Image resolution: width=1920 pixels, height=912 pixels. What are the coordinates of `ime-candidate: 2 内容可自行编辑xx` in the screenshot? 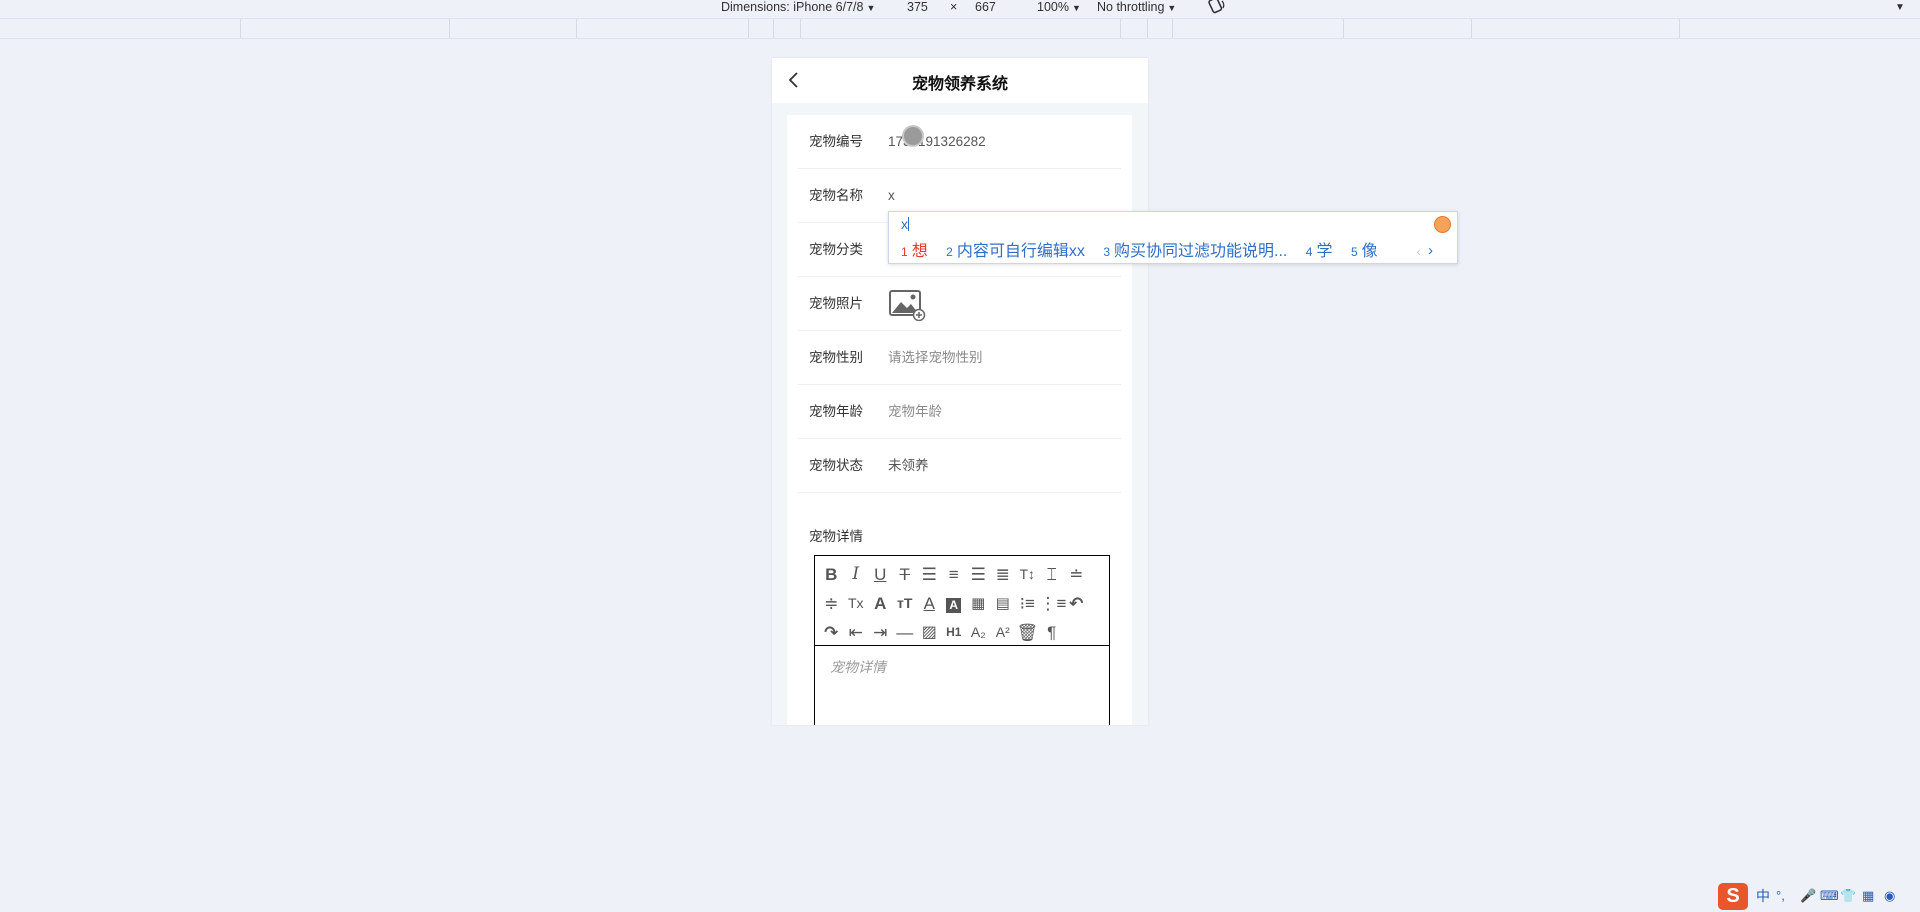 It's located at (1015, 249).